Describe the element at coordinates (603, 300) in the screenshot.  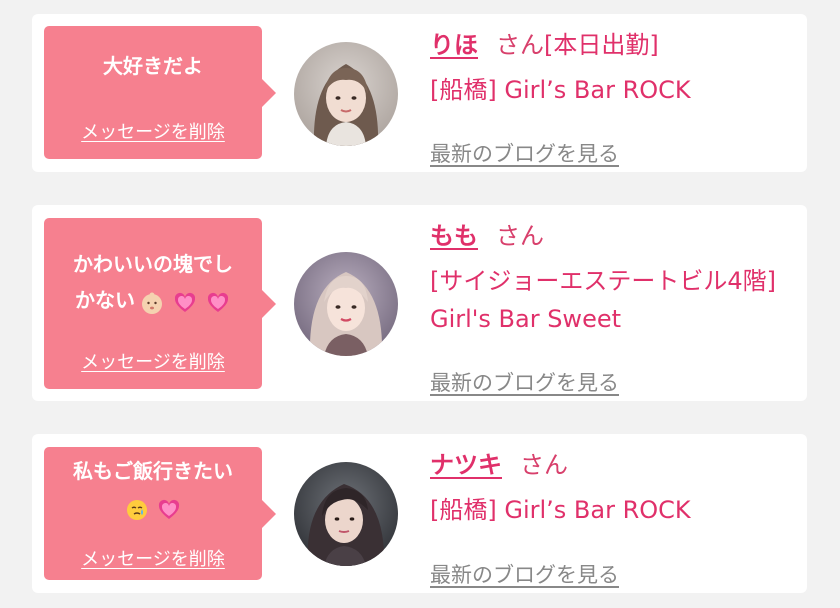
I see `store-name: [サイジョーエステートビル4階] Girl's Bar Sweet` at that location.